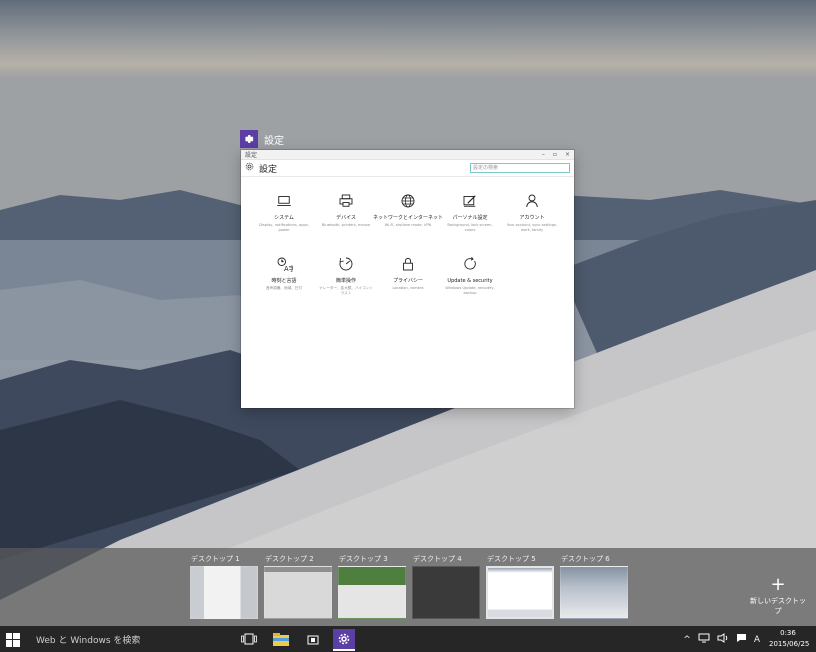 This screenshot has height=652, width=816. I want to click on folder-icon, so click(281, 639).